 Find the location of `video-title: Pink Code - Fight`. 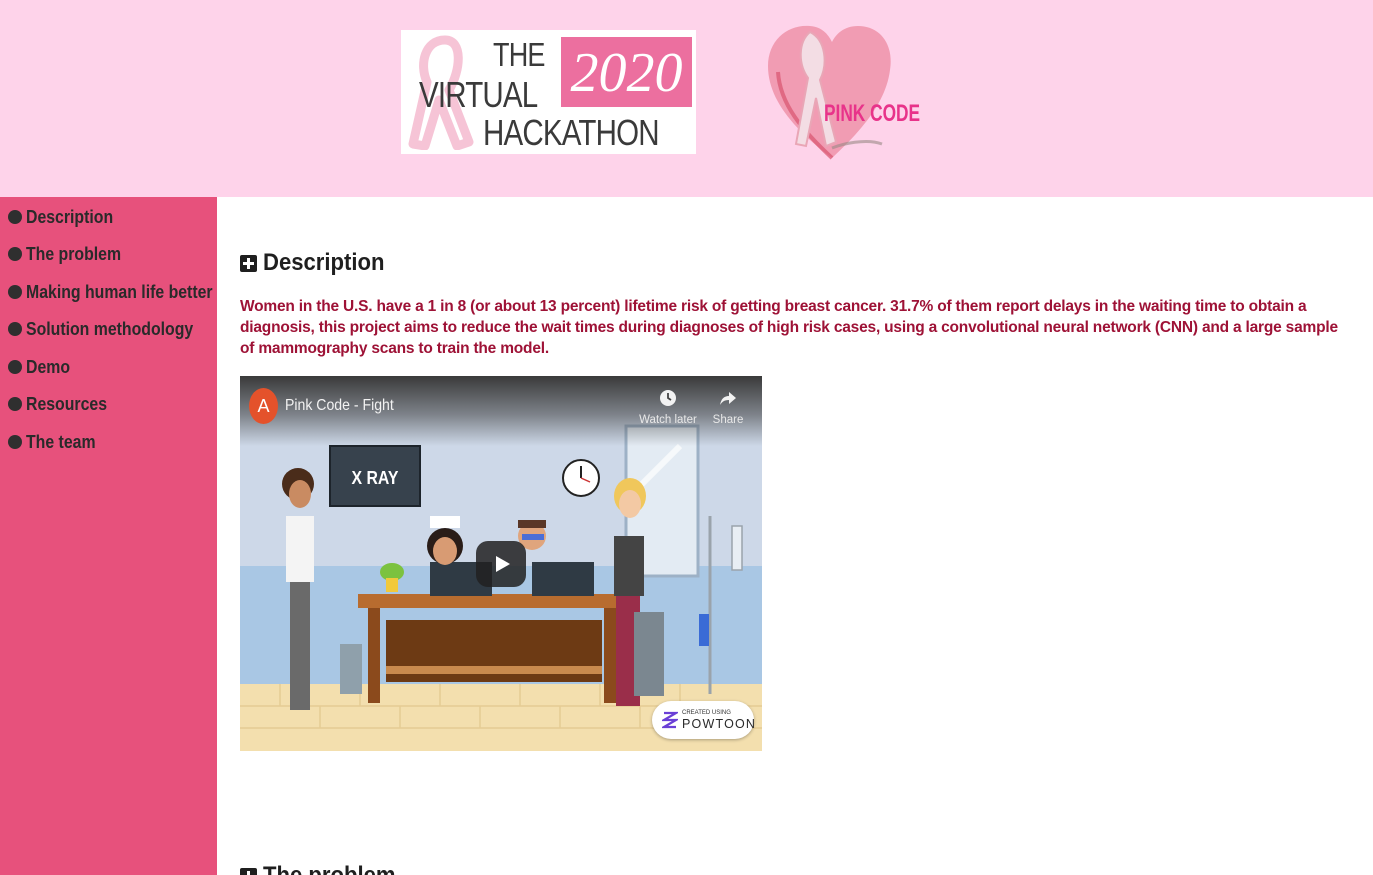

video-title: Pink Code - Fight is located at coordinates (339, 406).